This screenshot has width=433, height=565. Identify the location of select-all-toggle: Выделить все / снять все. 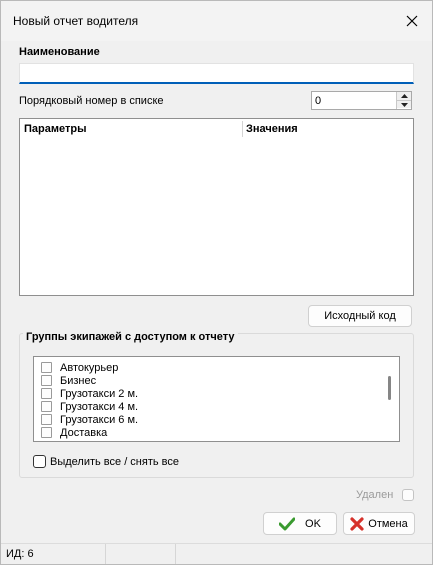
(106, 461).